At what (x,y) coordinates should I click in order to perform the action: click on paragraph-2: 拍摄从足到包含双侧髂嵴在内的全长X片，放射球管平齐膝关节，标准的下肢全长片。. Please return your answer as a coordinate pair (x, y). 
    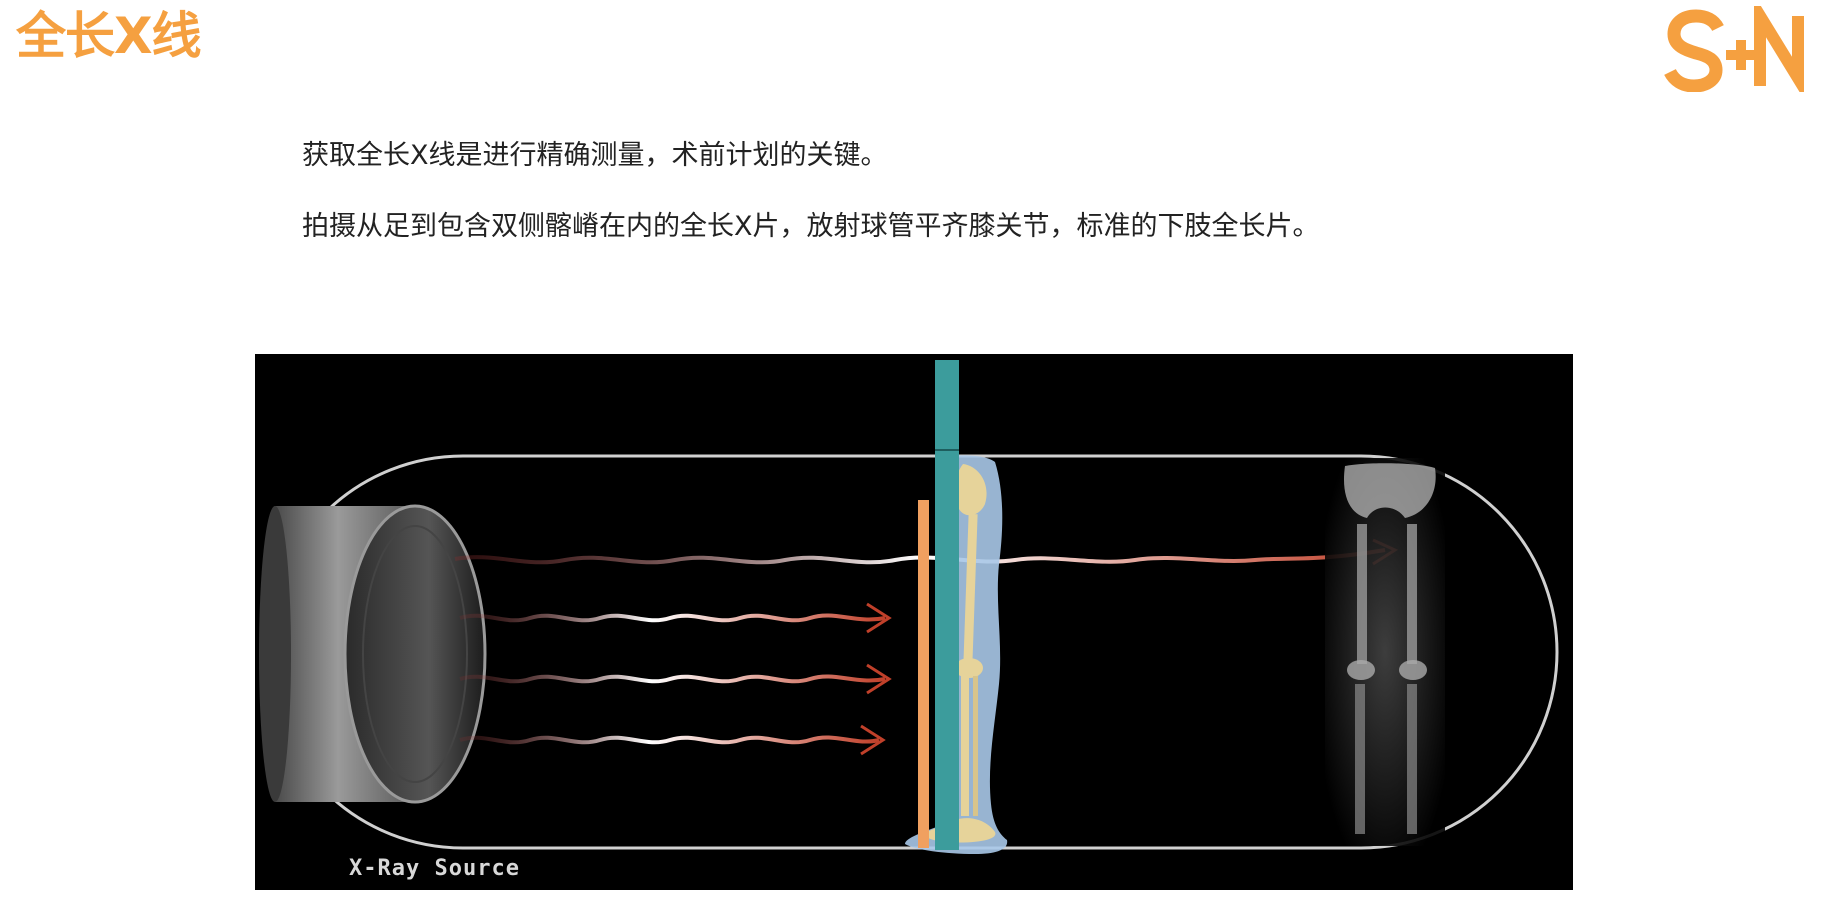
    Looking at the image, I should click on (811, 226).